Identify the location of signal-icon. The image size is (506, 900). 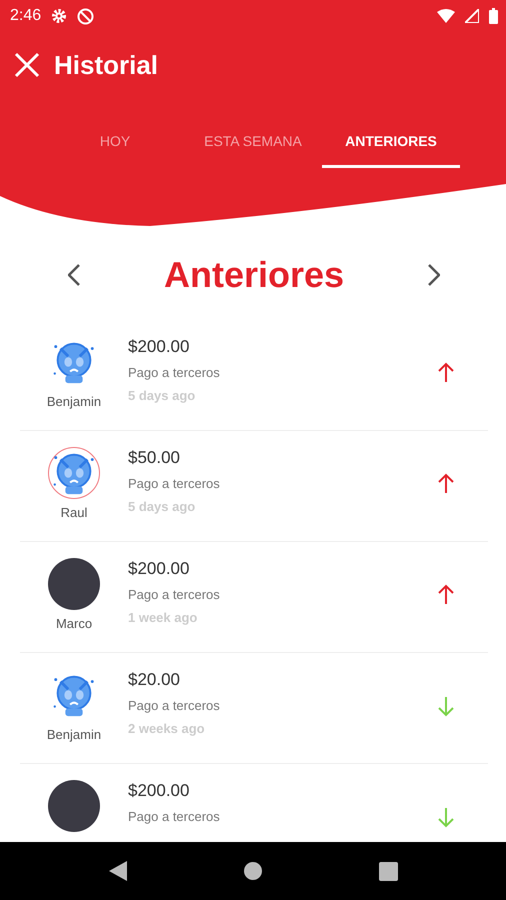
(472, 16).